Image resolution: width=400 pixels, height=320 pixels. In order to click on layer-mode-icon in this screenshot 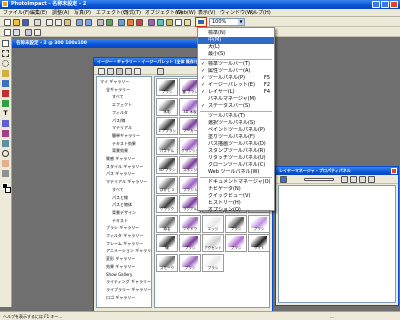, I will do `click(353, 179)`.